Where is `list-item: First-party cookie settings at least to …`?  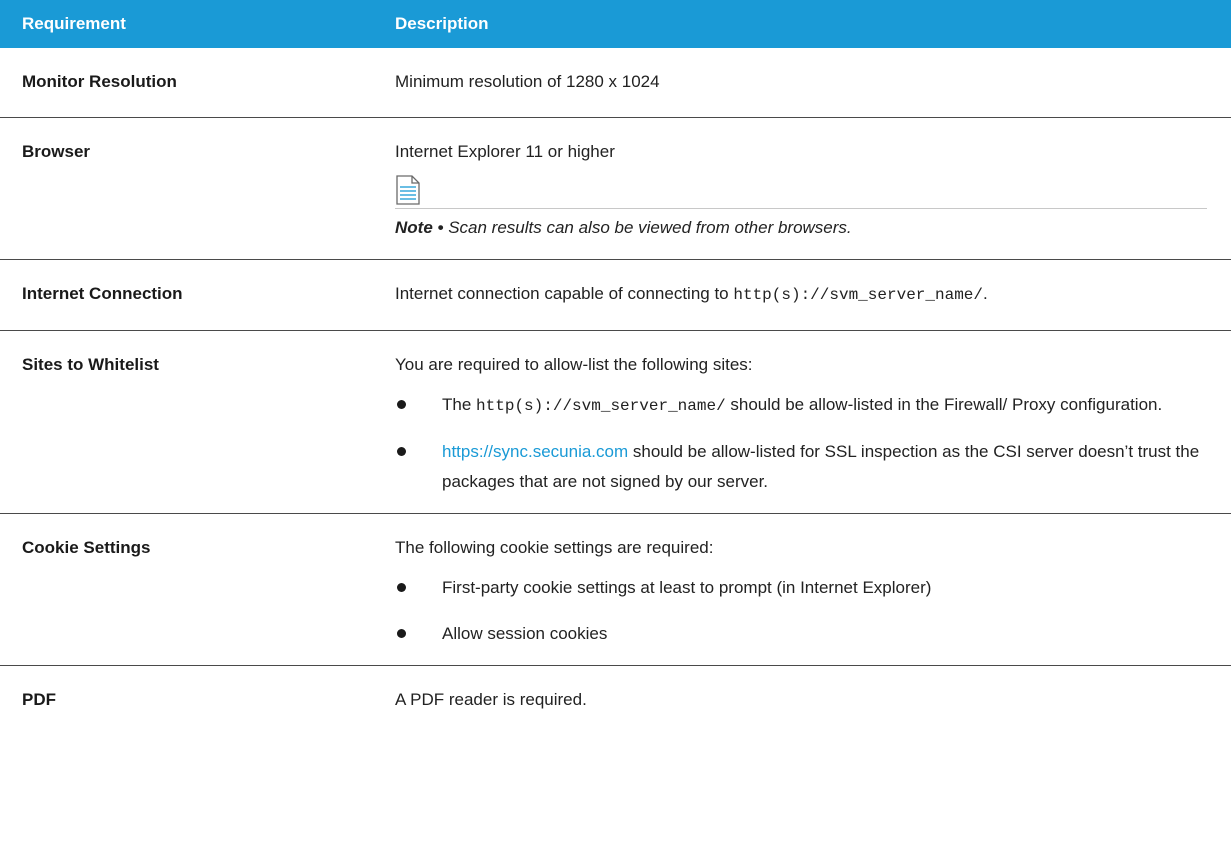 list-item: First-party cookie settings at least to … is located at coordinates (813, 588).